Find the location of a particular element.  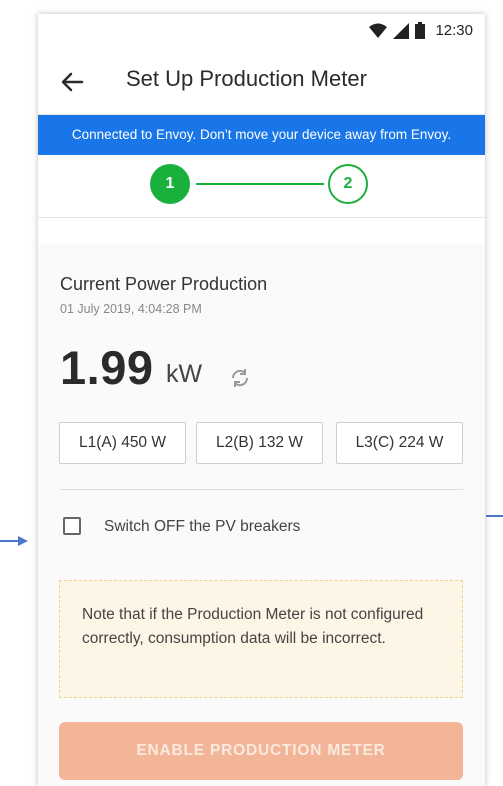

pv-breakers-label: Switch OFF the PV breakers is located at coordinates (202, 527).